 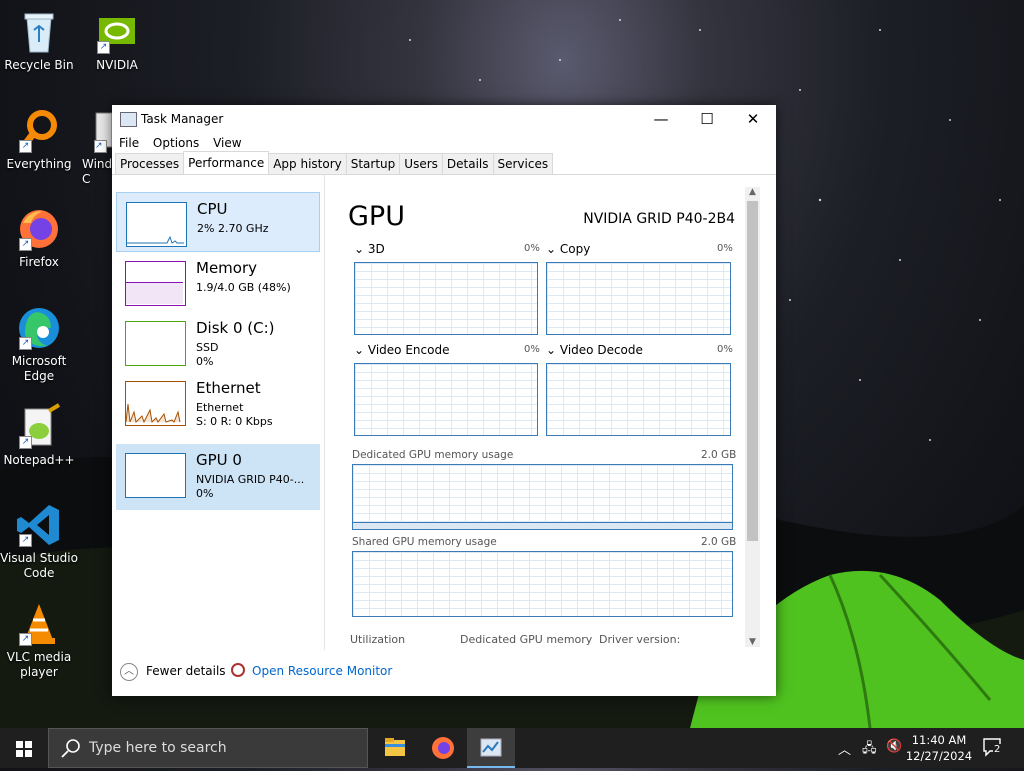 What do you see at coordinates (39, 460) in the screenshot?
I see `desktop-icon-label: Notepad++` at bounding box center [39, 460].